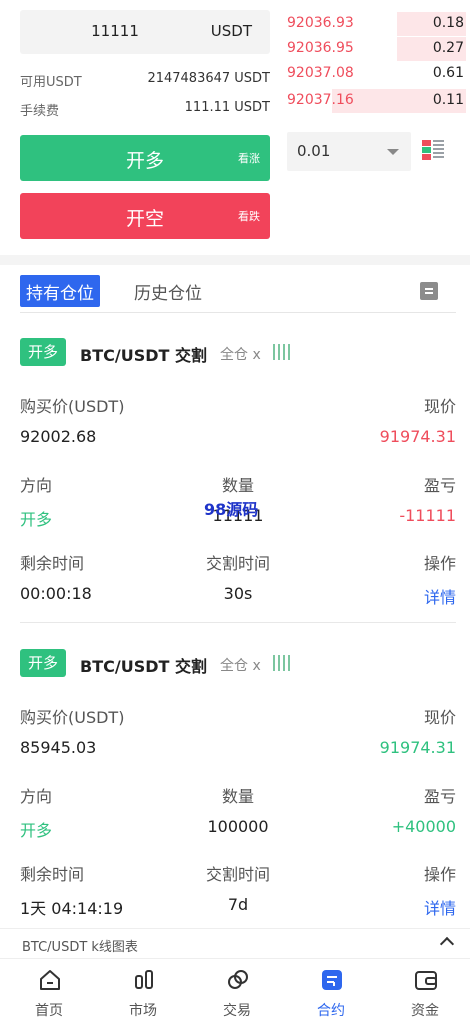 The height and width of the screenshot is (1024, 470). What do you see at coordinates (60, 291) in the screenshot?
I see `tab-open-positions: 持有仓位` at bounding box center [60, 291].